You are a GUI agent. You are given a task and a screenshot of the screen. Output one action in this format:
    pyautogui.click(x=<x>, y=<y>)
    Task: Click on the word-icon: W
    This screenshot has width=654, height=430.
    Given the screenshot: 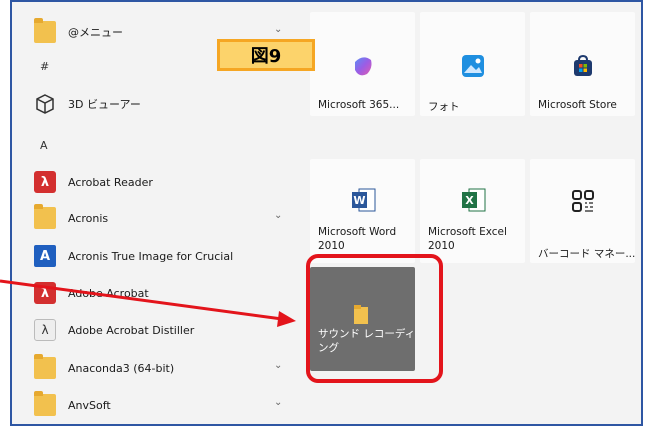 What is the action you would take?
    pyautogui.click(x=363, y=199)
    